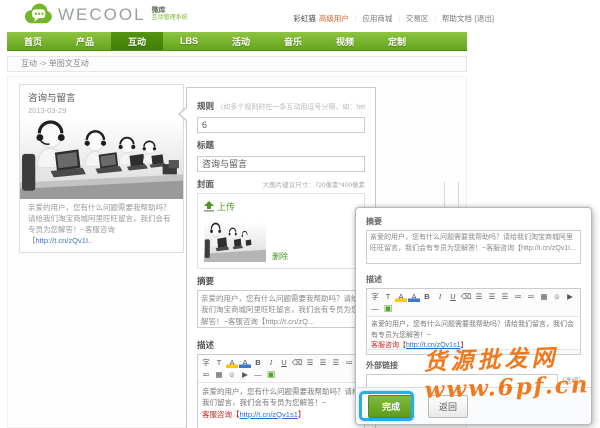 This screenshot has height=428, width=600. I want to click on back-button: 返回, so click(448, 406).